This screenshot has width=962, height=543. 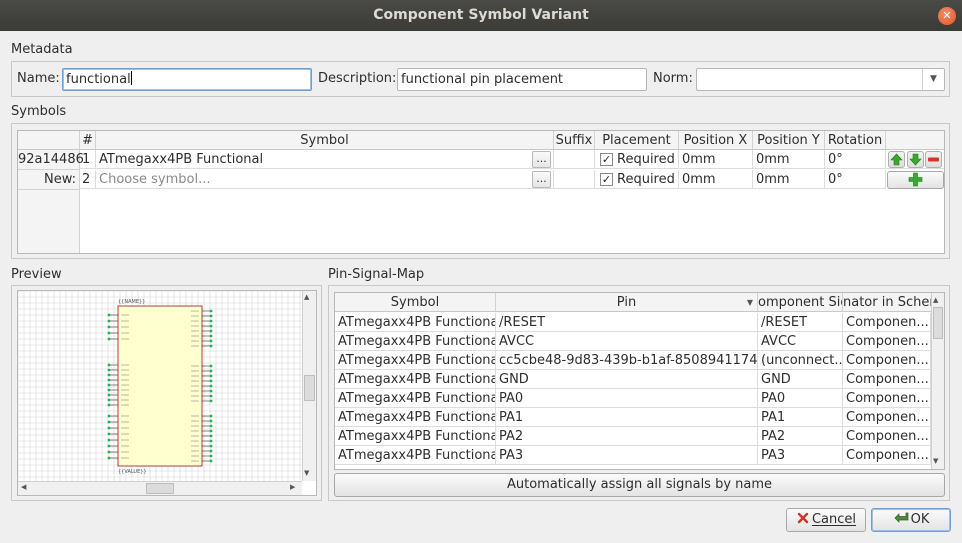 I want to click on column-header-component-signal: omponent Signa, so click(x=800, y=302).